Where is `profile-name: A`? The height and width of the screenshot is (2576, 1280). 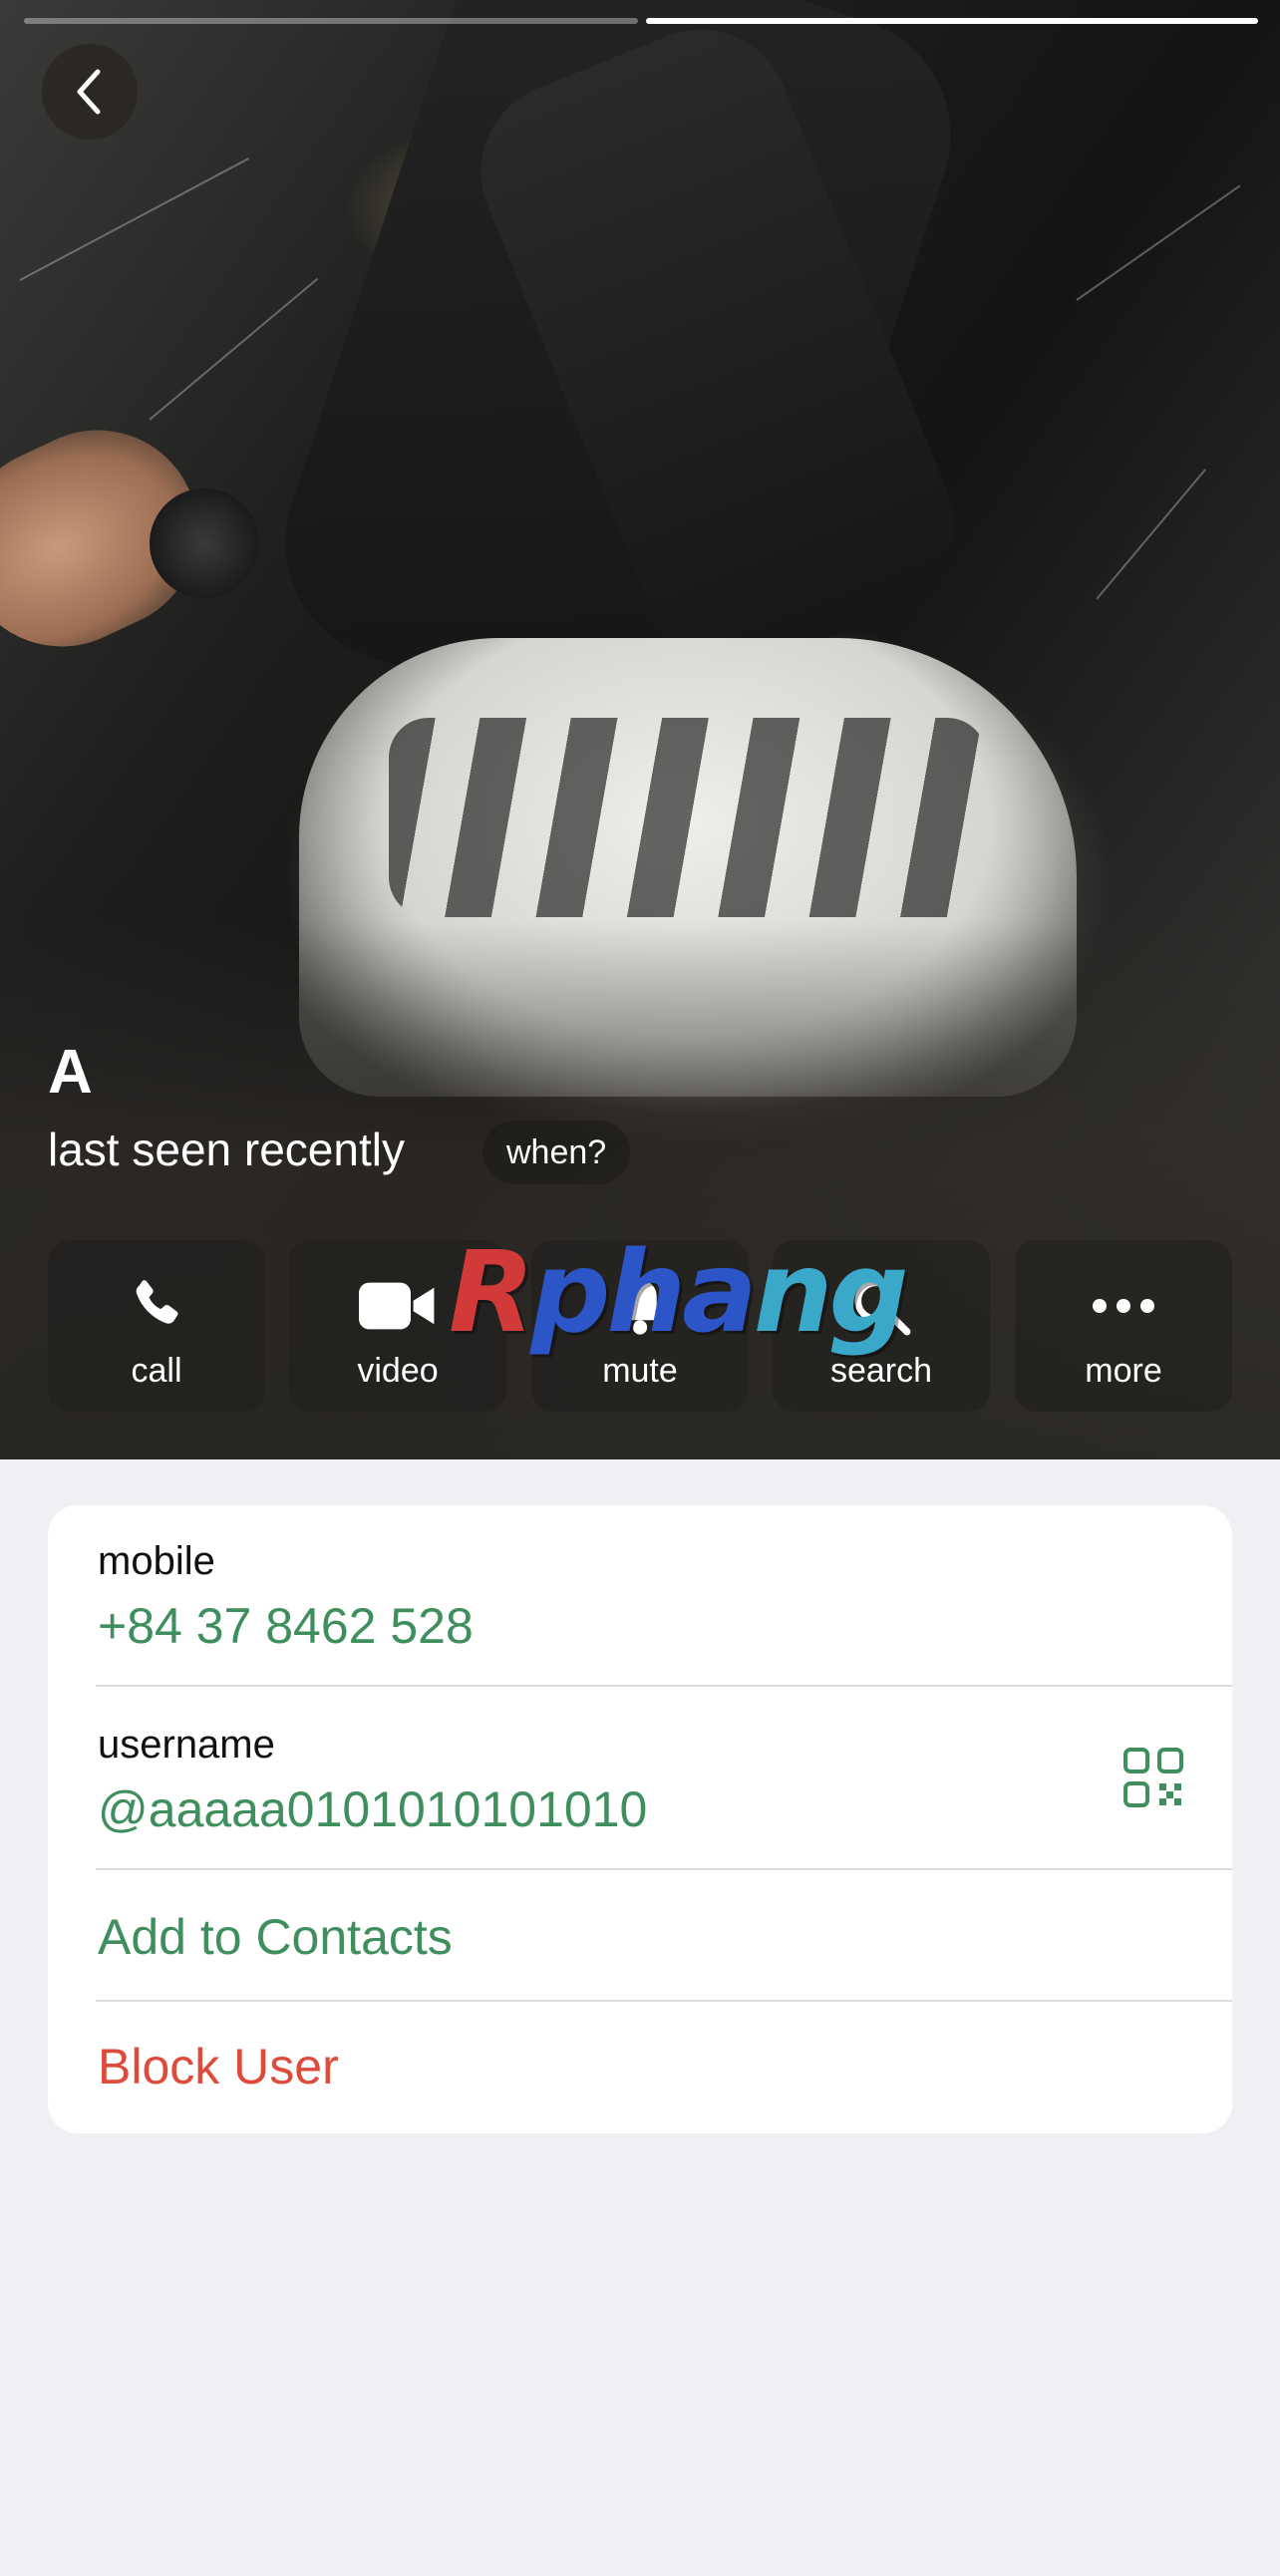
profile-name: A is located at coordinates (70, 1072).